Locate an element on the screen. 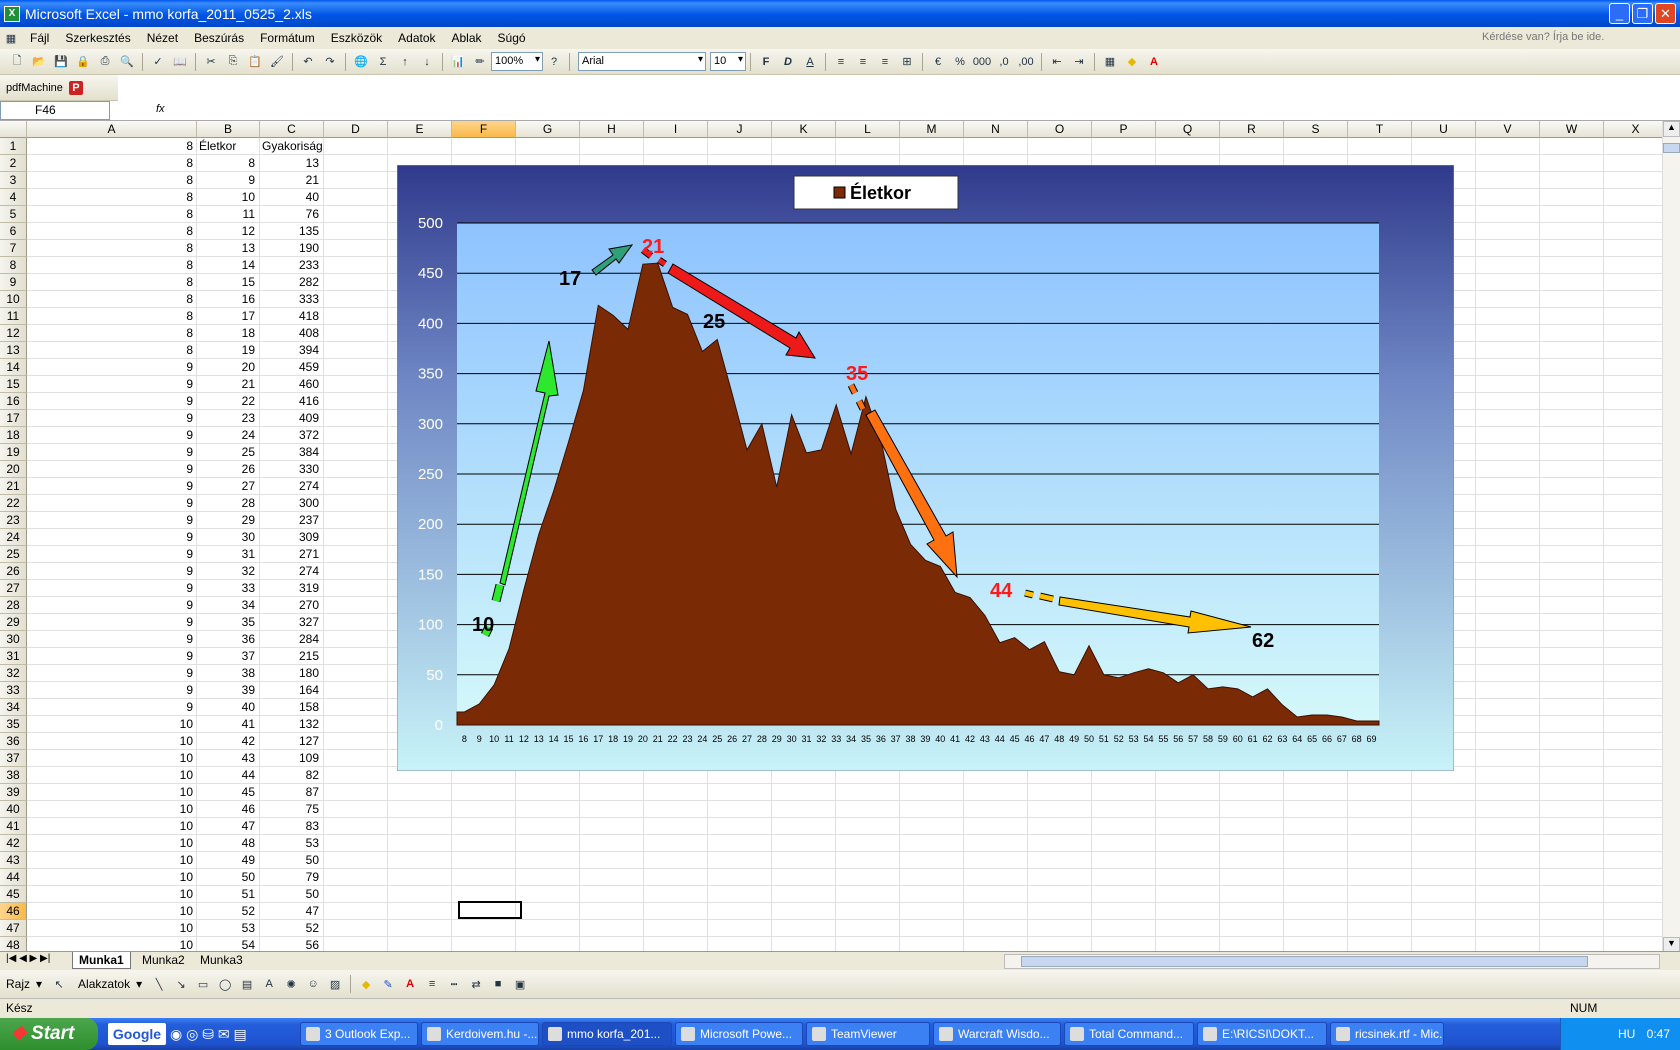 The image size is (1680, 1050). cell-a7: 8 is located at coordinates (111, 248).